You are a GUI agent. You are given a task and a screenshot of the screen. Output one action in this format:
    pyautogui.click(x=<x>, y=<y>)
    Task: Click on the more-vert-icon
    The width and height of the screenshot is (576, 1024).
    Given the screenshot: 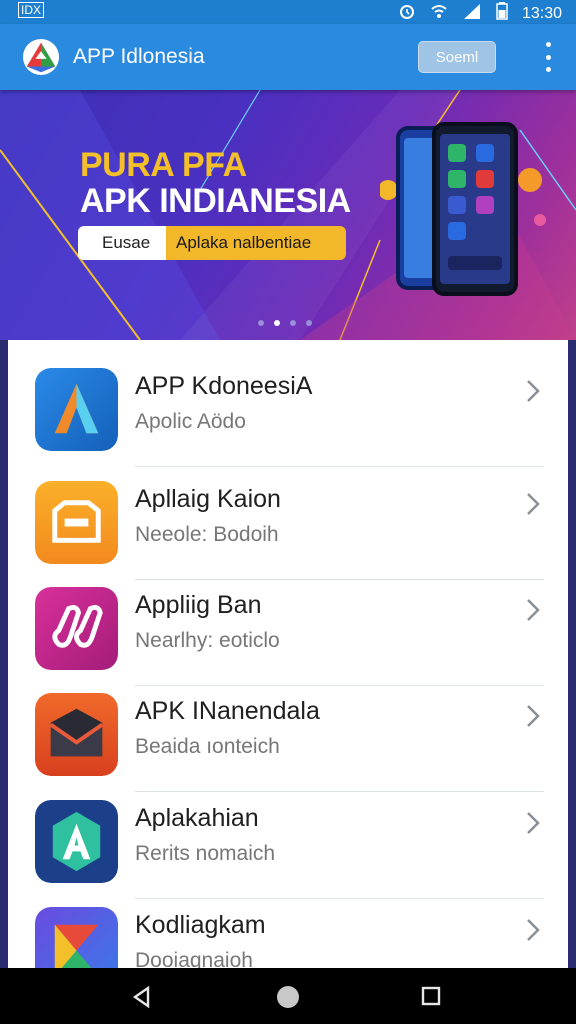 What is the action you would take?
    pyautogui.click(x=548, y=57)
    